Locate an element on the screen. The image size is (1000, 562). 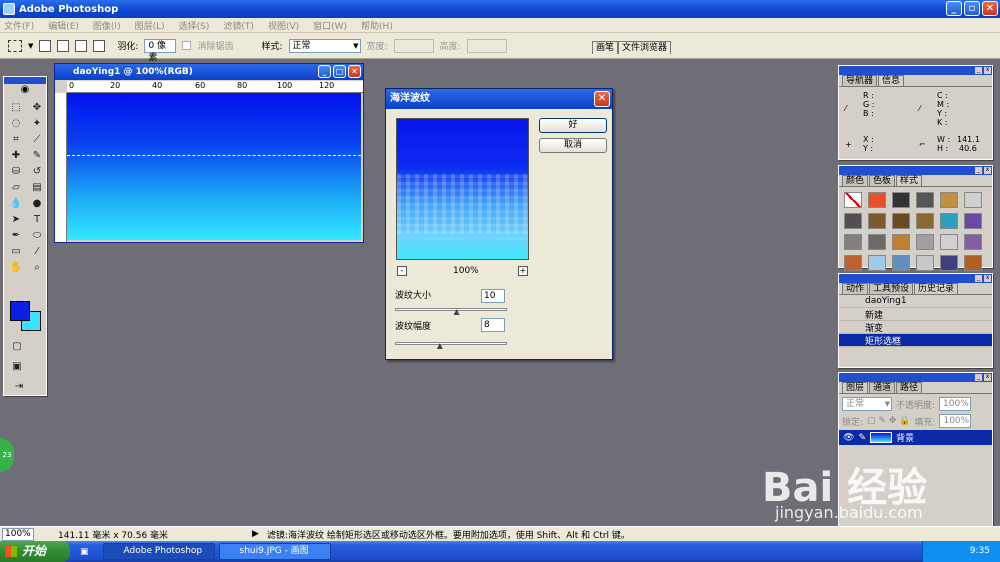
add-selection-icon is located at coordinates (63, 45).